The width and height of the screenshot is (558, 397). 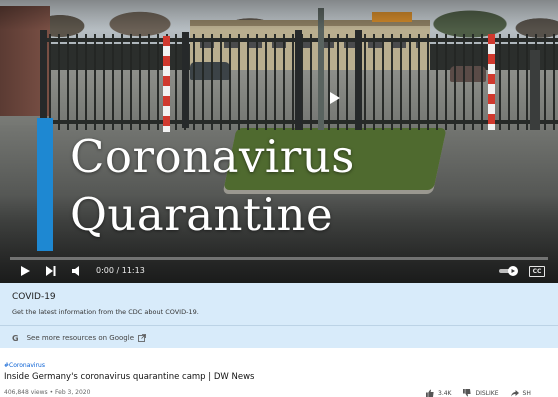 What do you see at coordinates (142, 338) in the screenshot?
I see `external-link-icon` at bounding box center [142, 338].